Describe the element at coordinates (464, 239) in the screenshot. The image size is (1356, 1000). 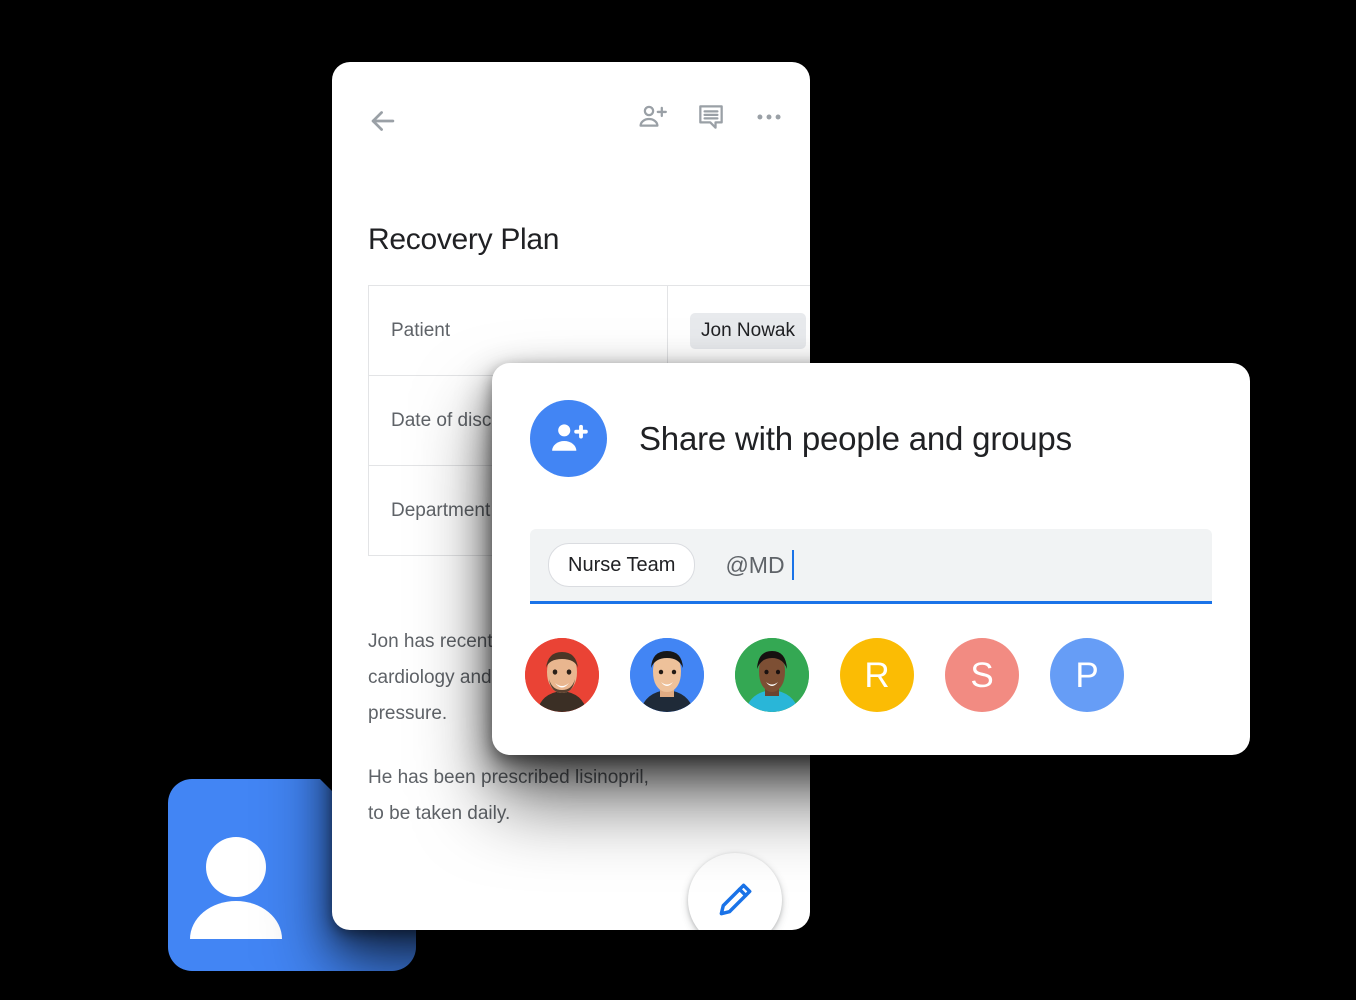
I see `page-title: Recovery Plan` at that location.